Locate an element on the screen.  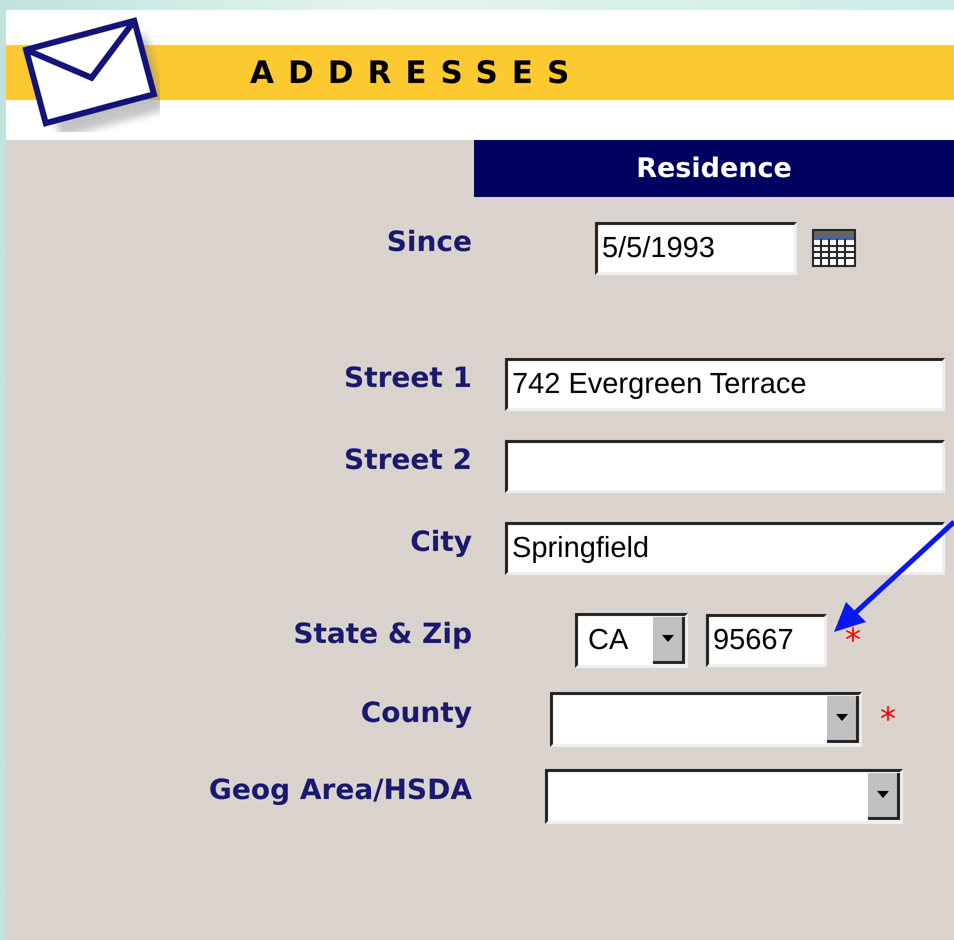
text-field: Springfield is located at coordinates (725, 548).